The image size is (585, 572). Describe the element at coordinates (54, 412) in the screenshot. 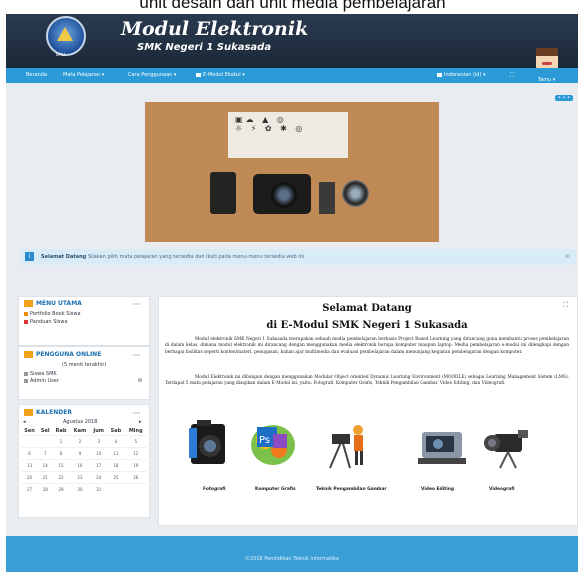

I see `block-calendar-label: KALENDER` at that location.